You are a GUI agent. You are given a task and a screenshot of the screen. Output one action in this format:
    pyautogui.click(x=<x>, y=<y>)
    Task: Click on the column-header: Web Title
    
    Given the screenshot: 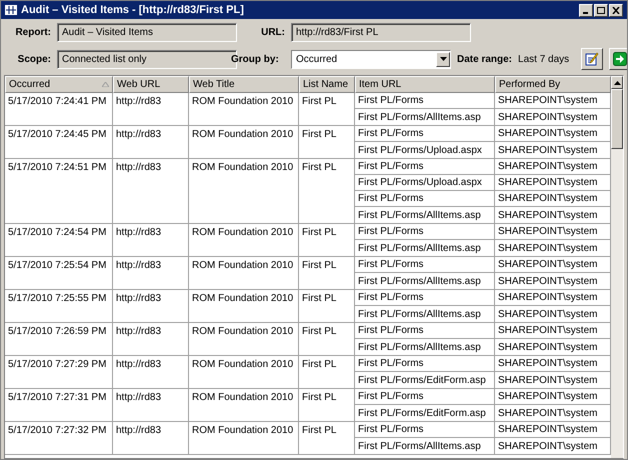 What is the action you would take?
    pyautogui.click(x=244, y=84)
    